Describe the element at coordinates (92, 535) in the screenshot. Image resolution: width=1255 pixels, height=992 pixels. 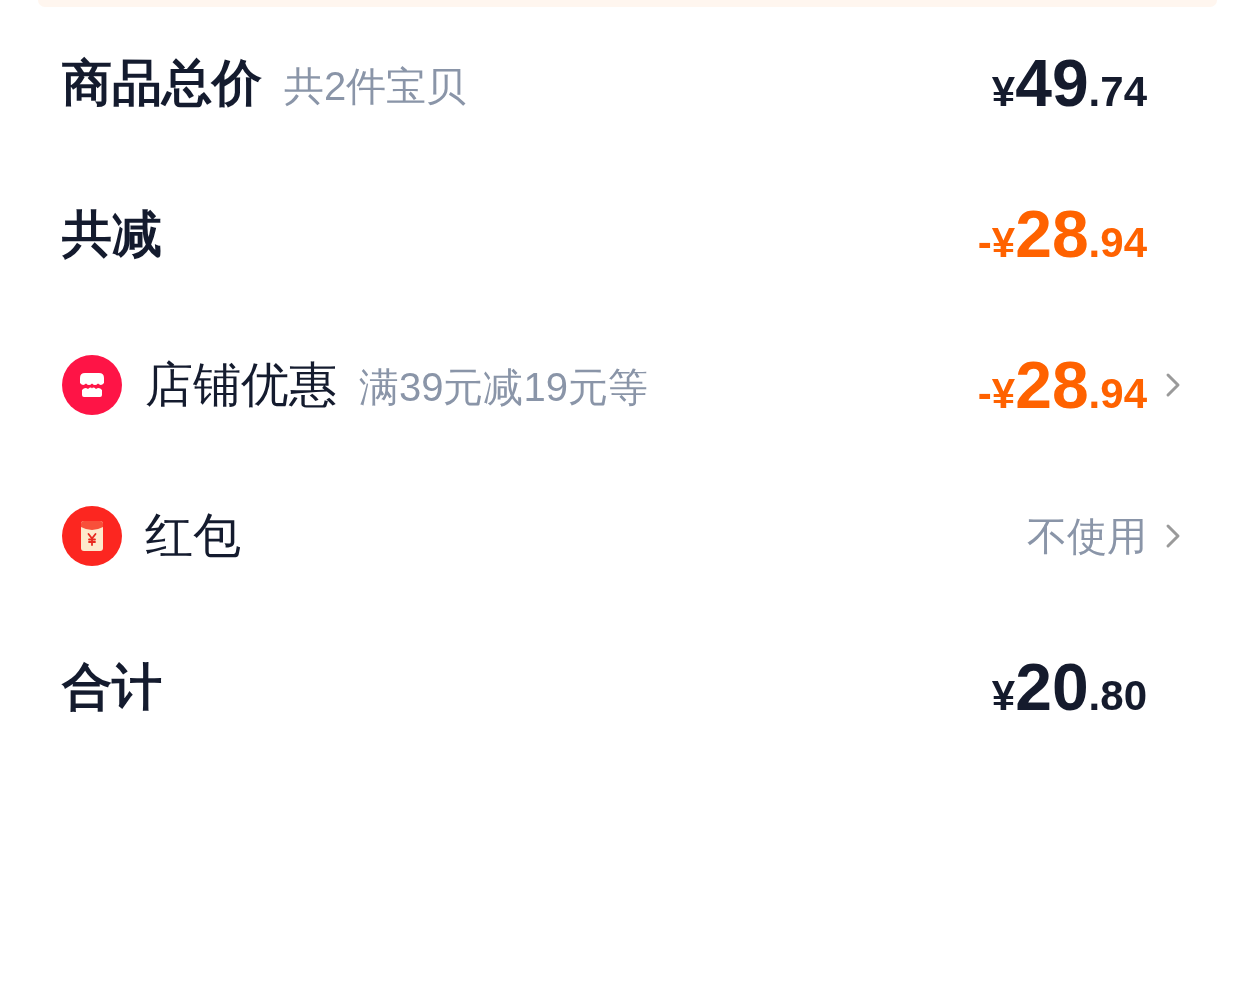
I see `money-envelope-icon` at that location.